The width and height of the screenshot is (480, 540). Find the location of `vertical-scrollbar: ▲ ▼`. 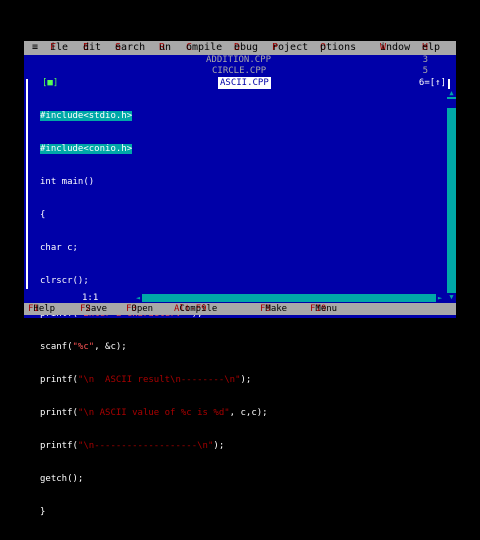

vertical-scrollbar: ▲ ▼ is located at coordinates (451, 195).